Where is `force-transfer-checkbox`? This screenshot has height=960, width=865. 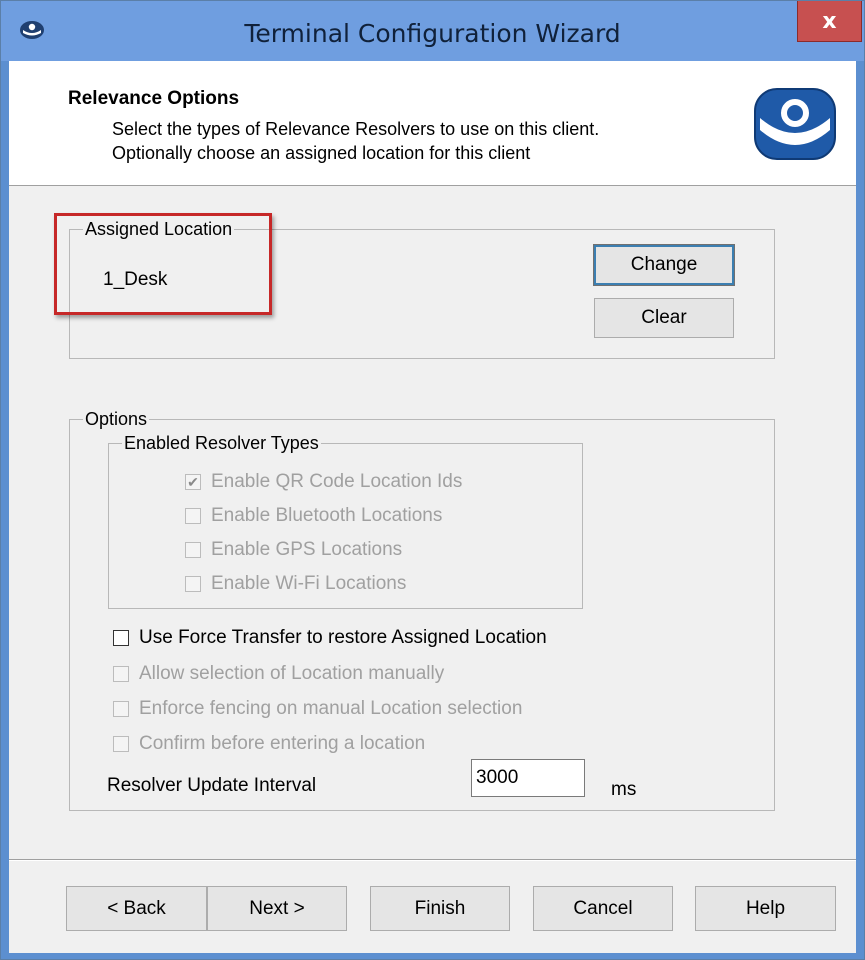 force-transfer-checkbox is located at coordinates (121, 638).